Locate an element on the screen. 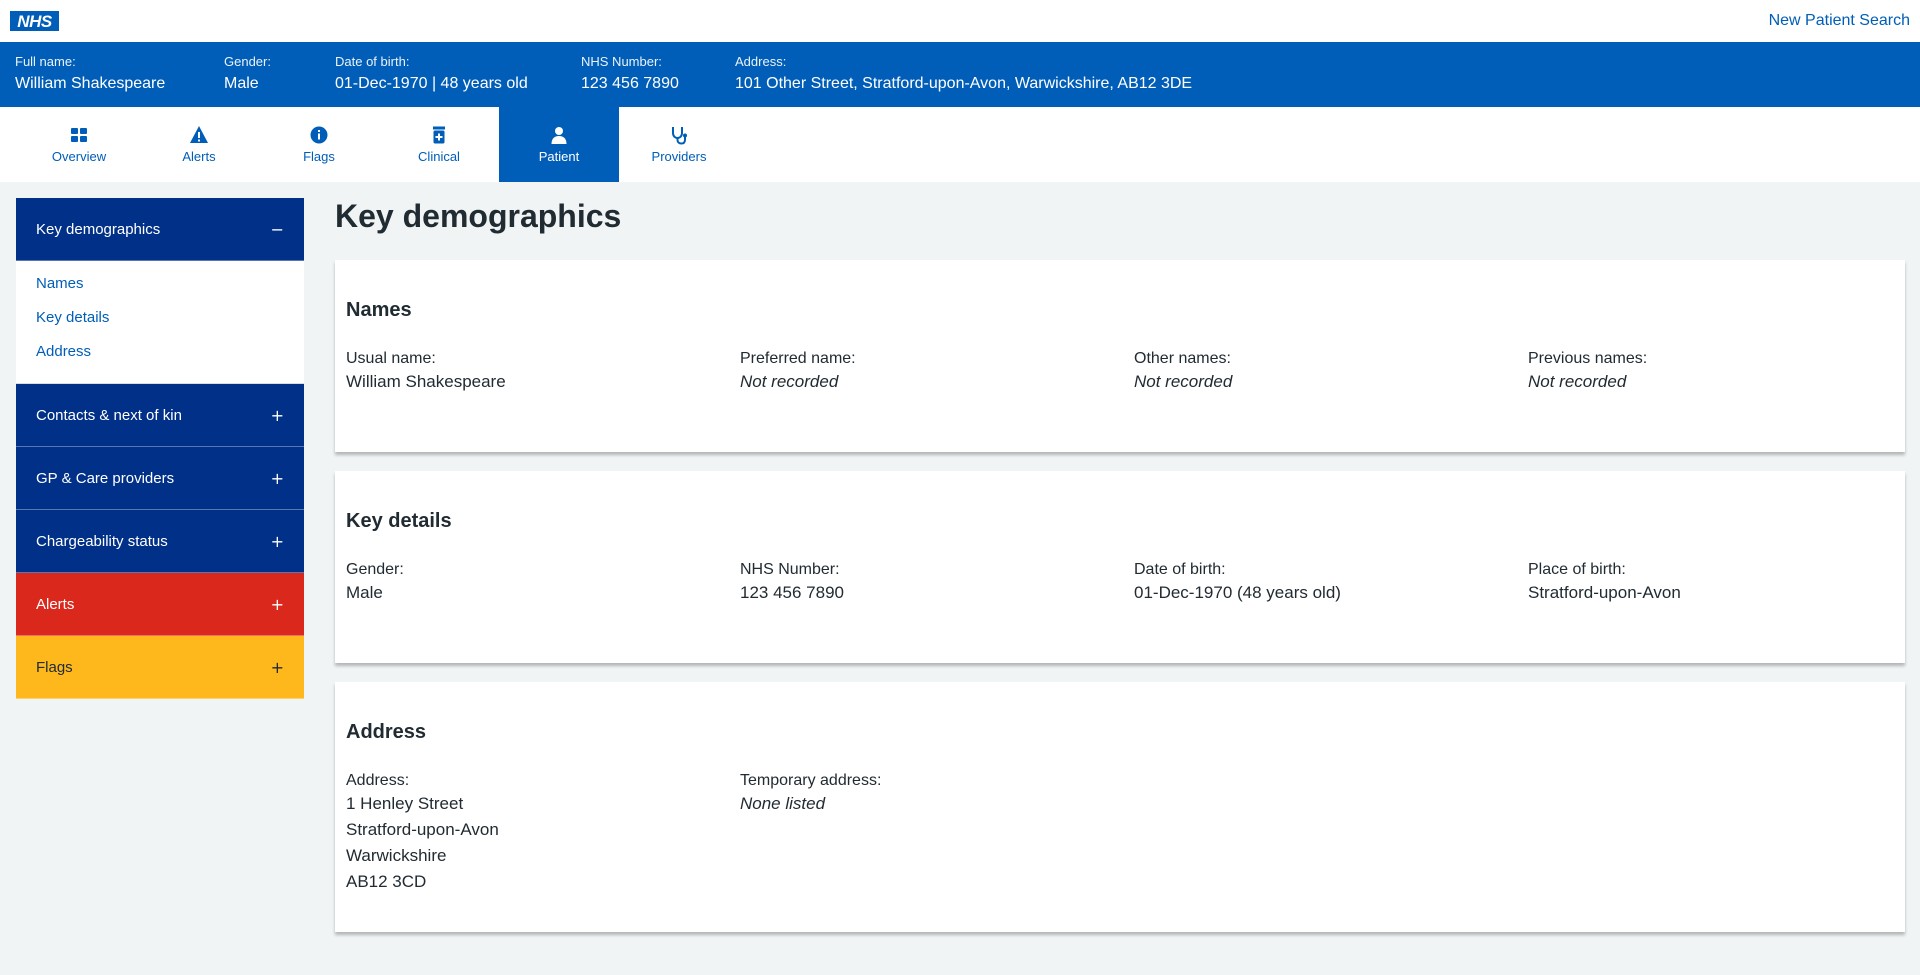  tab-patient: Patient is located at coordinates (559, 144).